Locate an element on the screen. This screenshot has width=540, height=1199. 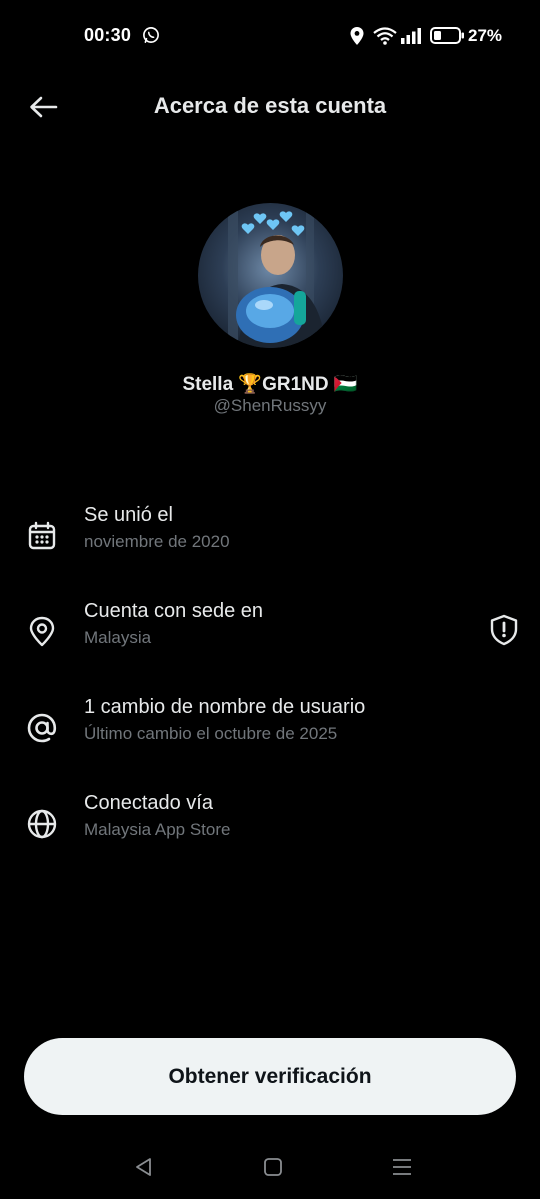
row-subtitle: Último cambio el octubre de 2025 is located at coordinates (211, 733).